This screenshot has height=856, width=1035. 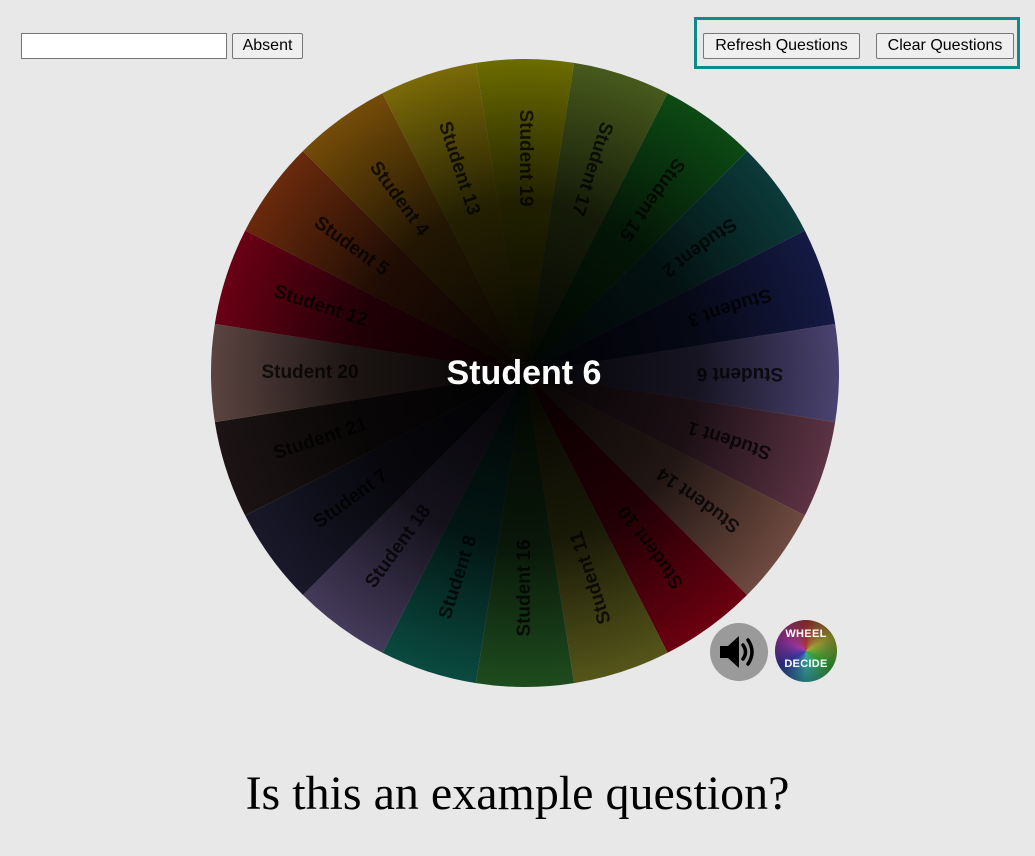 What do you see at coordinates (740, 373) in the screenshot?
I see `wheel-segment-label: Student 6` at bounding box center [740, 373].